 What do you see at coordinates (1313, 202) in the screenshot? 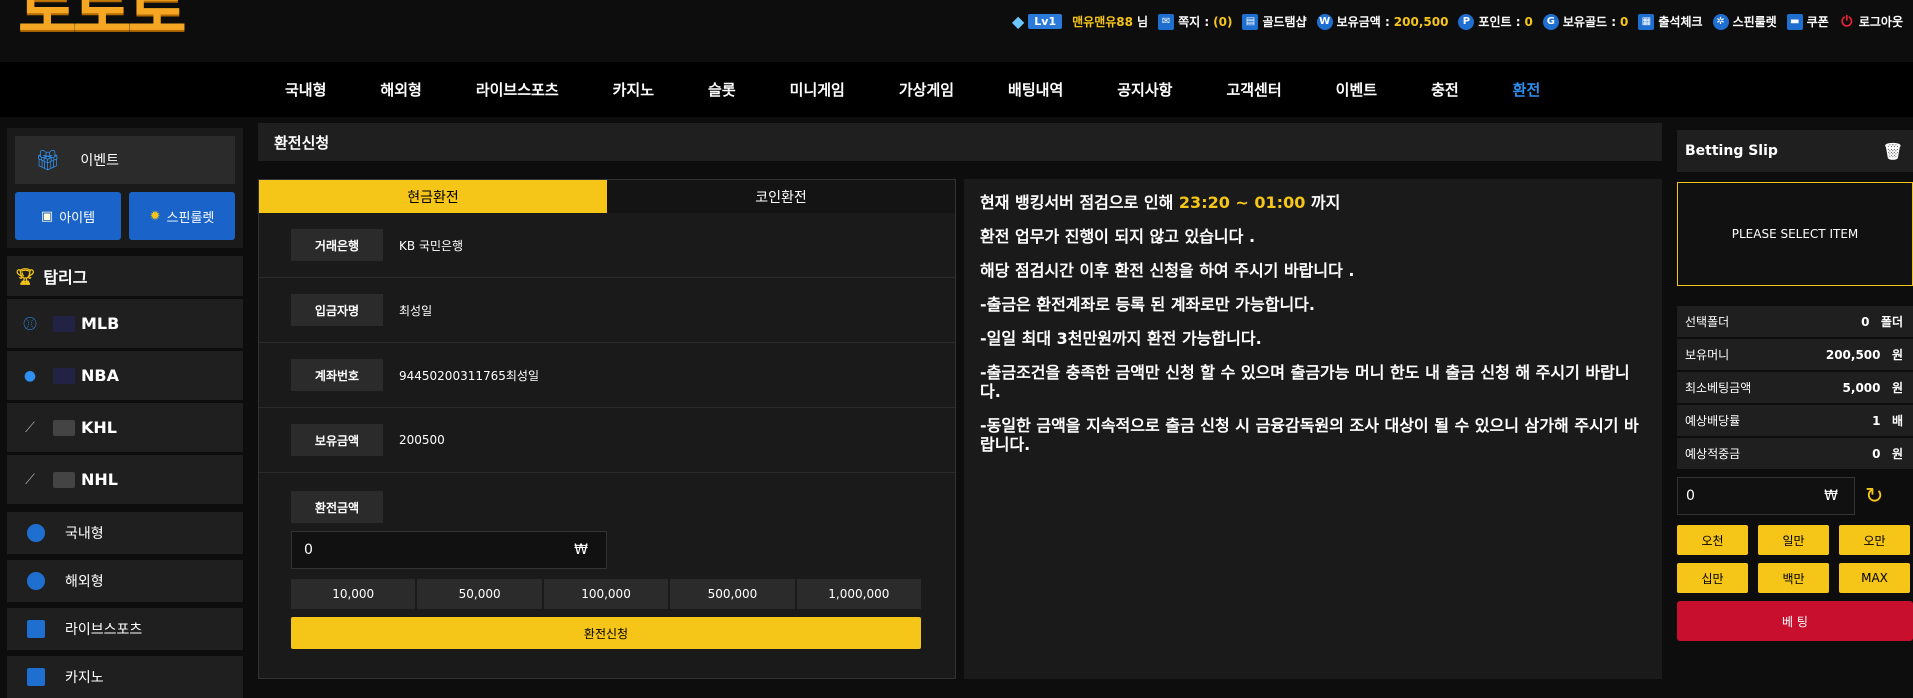
I see `notice-line: 현재 뱅킹서버 점검으로 인해 23:20 ~ 01:00 까지` at bounding box center [1313, 202].